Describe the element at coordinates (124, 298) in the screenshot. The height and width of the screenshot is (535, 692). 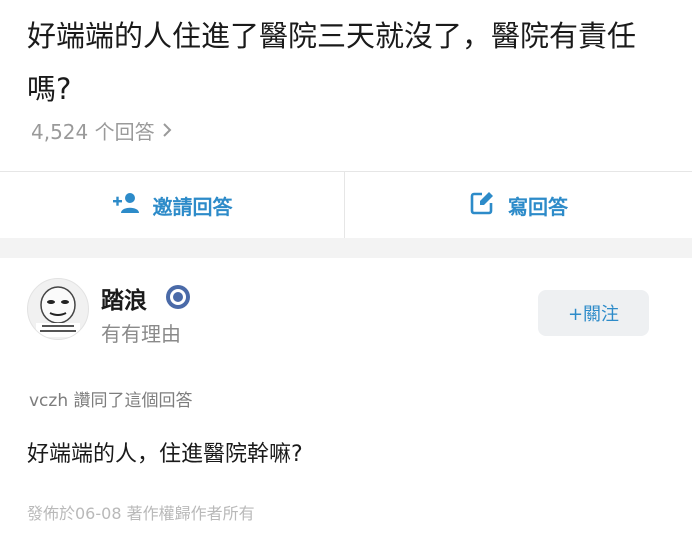
I see `author-name: 踏浪` at that location.